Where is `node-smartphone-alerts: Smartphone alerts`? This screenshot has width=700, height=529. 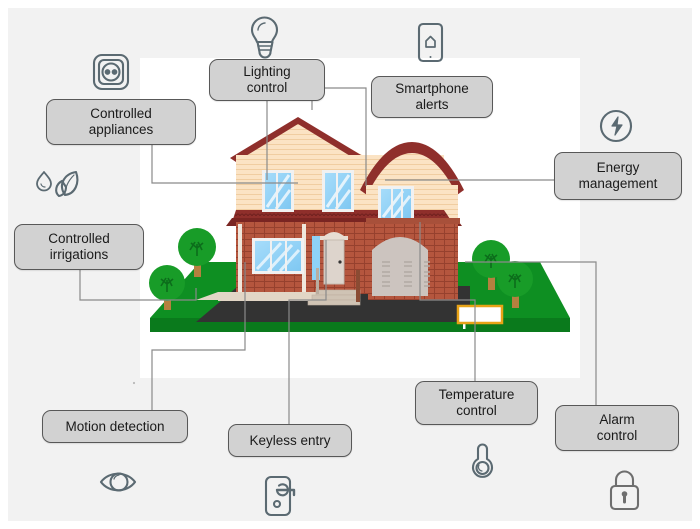 node-smartphone-alerts: Smartphone alerts is located at coordinates (432, 97).